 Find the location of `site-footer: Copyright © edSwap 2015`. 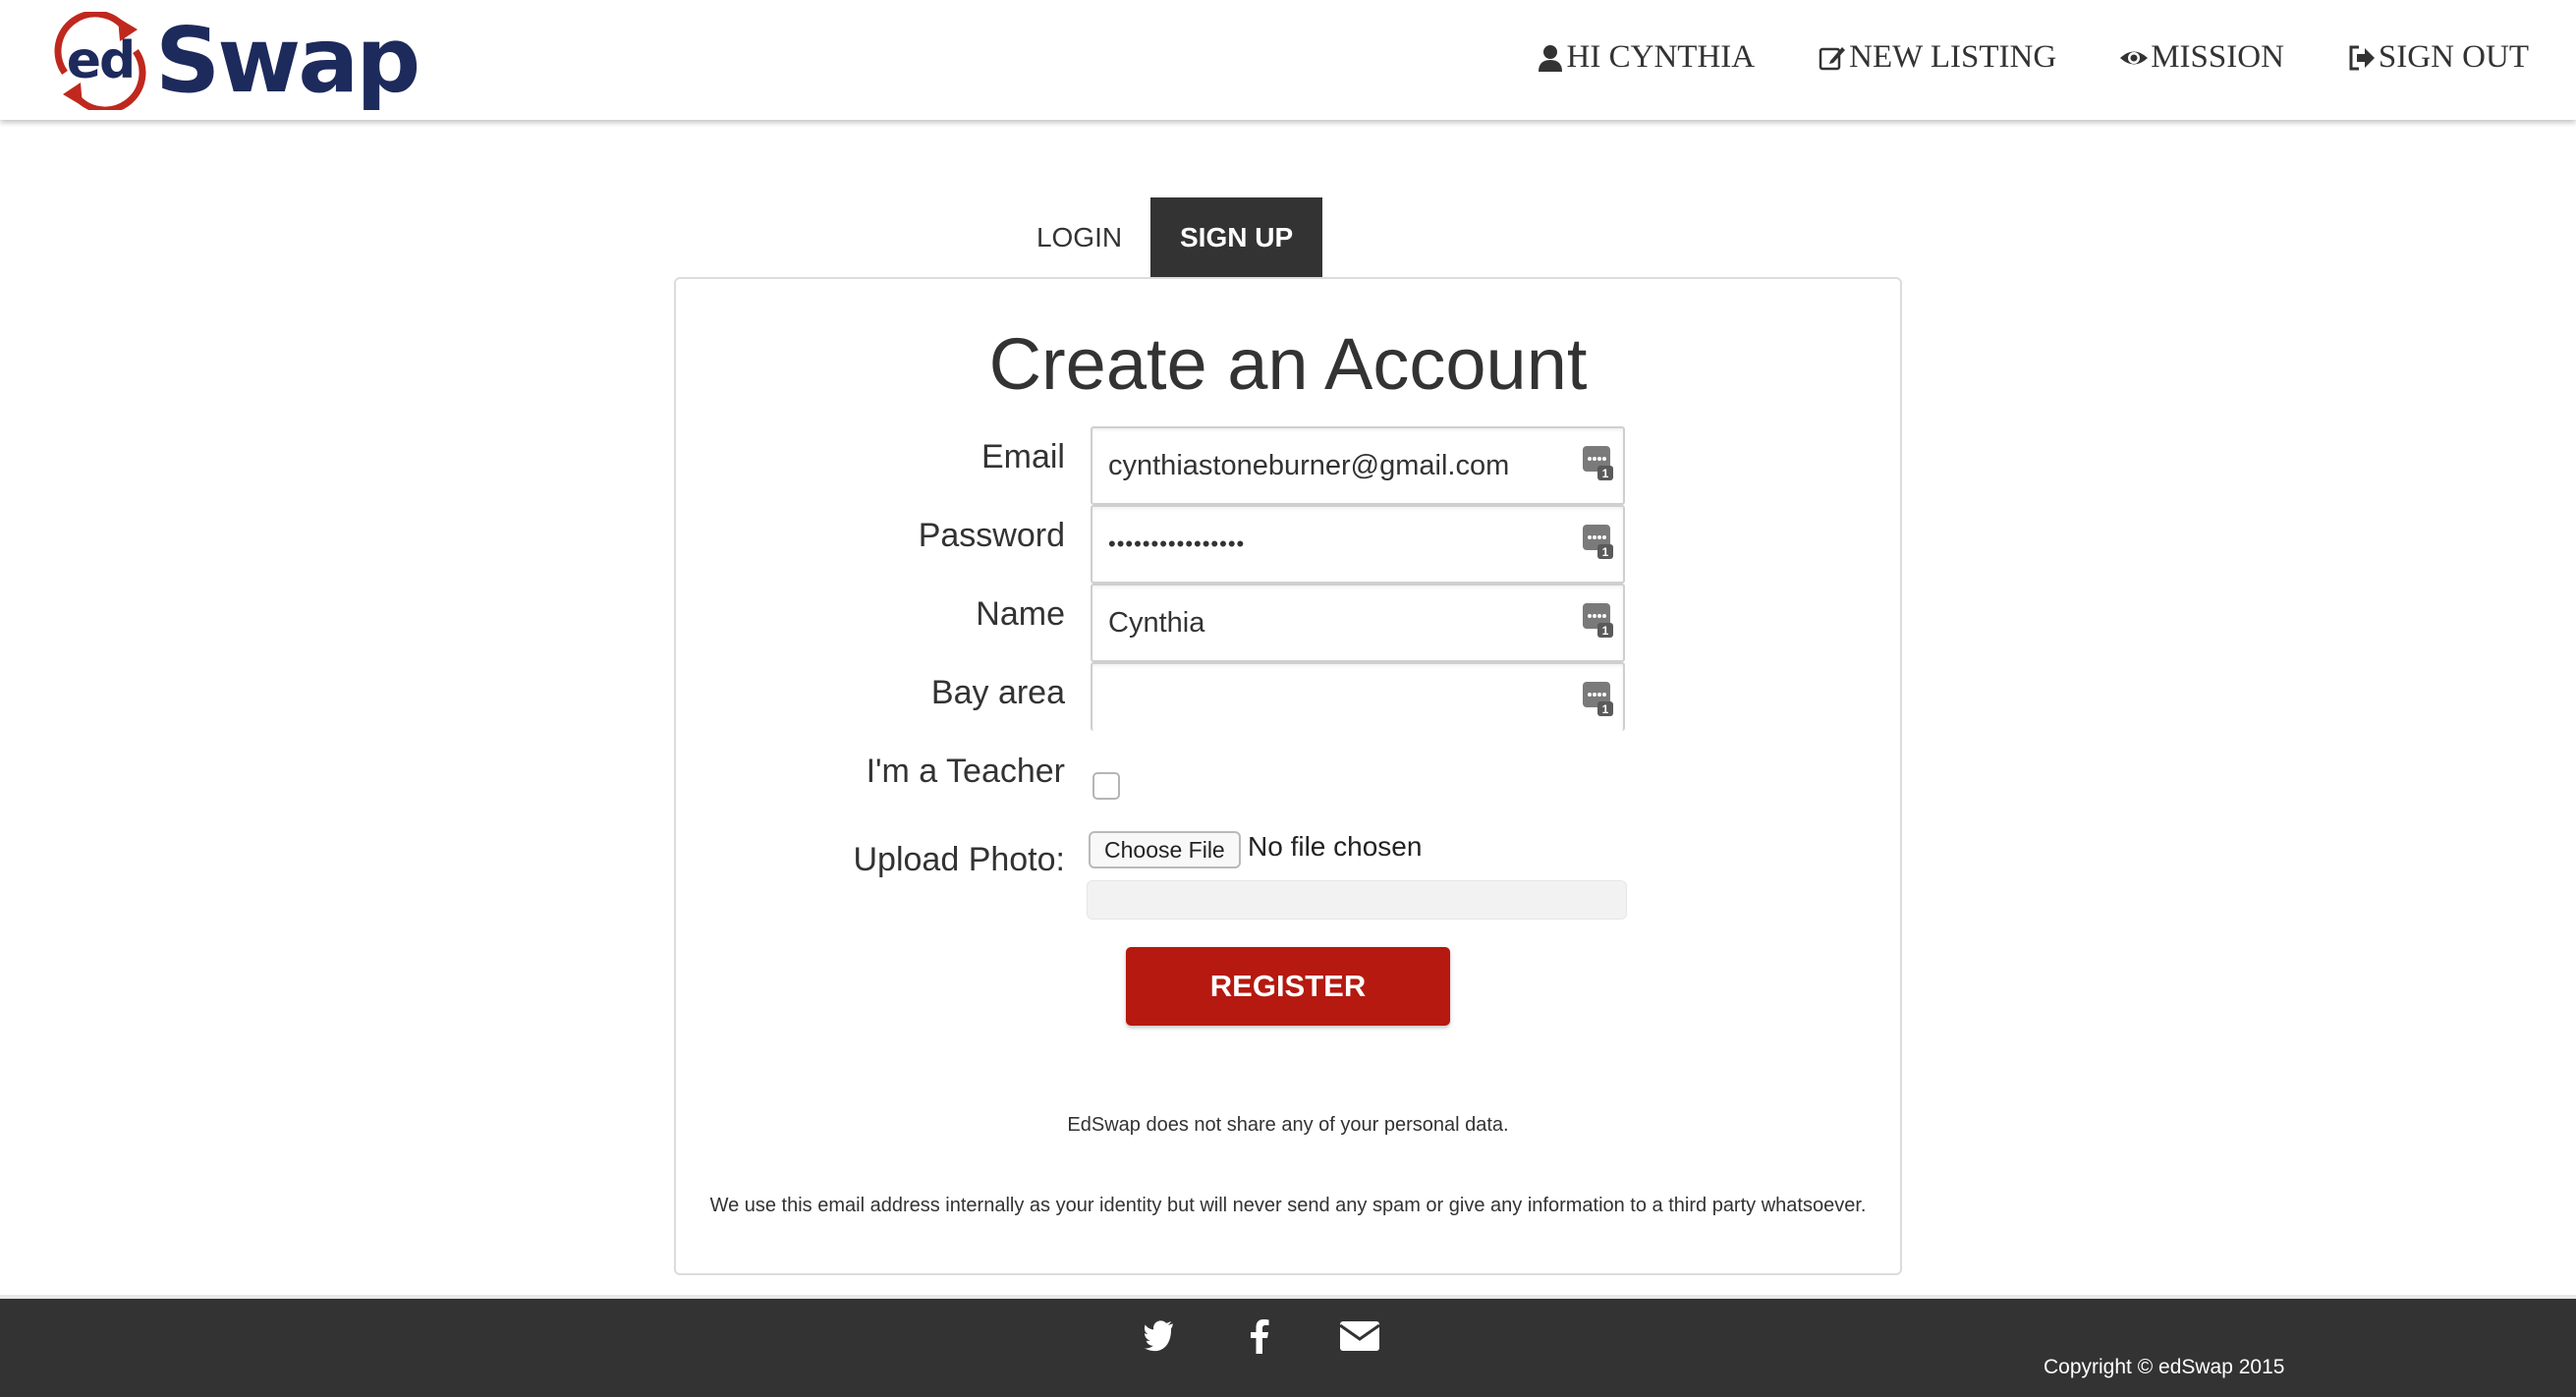

site-footer: Copyright © edSwap 2015 is located at coordinates (1288, 1346).